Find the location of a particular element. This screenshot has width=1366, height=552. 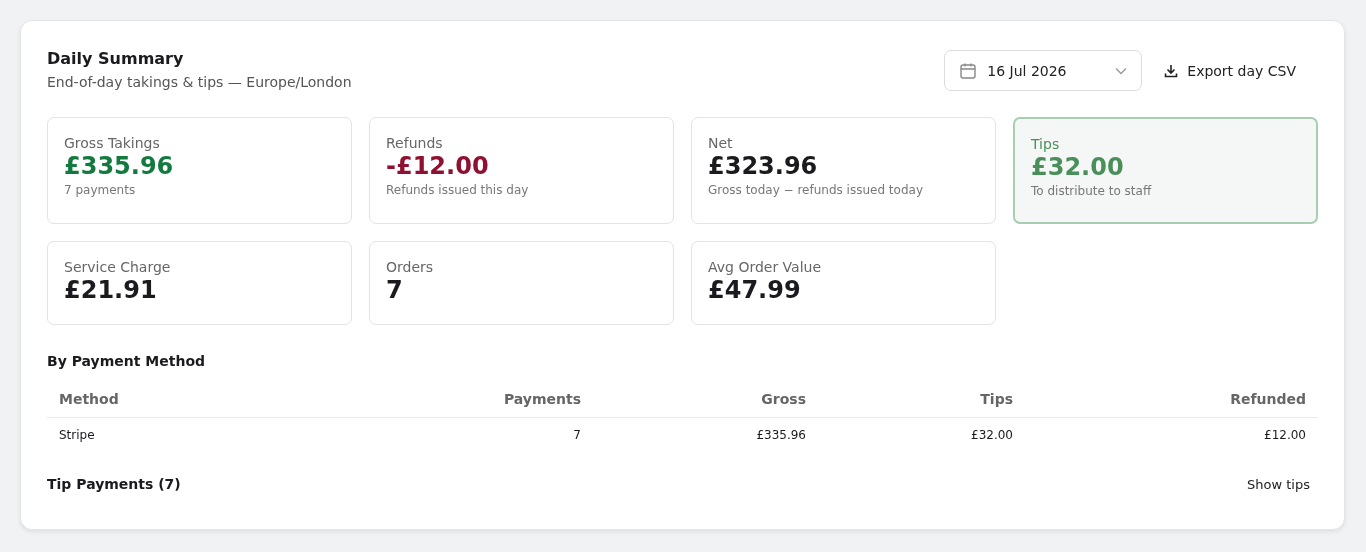

table-cell-text: £12.00 is located at coordinates (1285, 435).